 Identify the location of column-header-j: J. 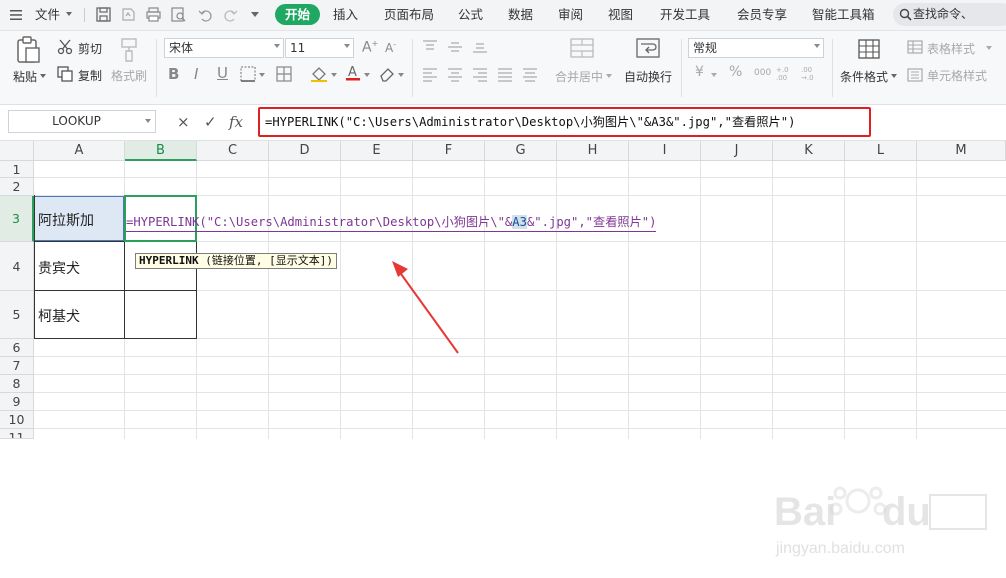
(737, 151).